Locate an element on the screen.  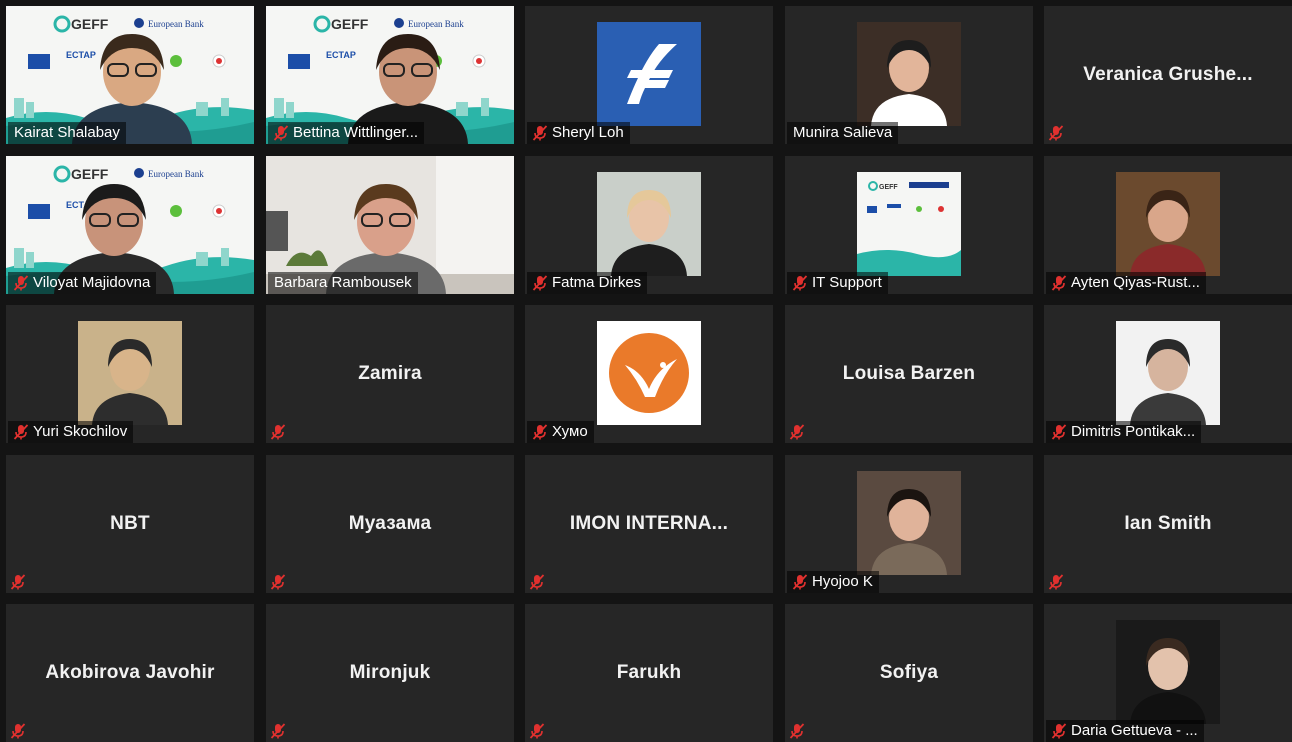
participant-name: Hyojoo K is located at coordinates (842, 581).